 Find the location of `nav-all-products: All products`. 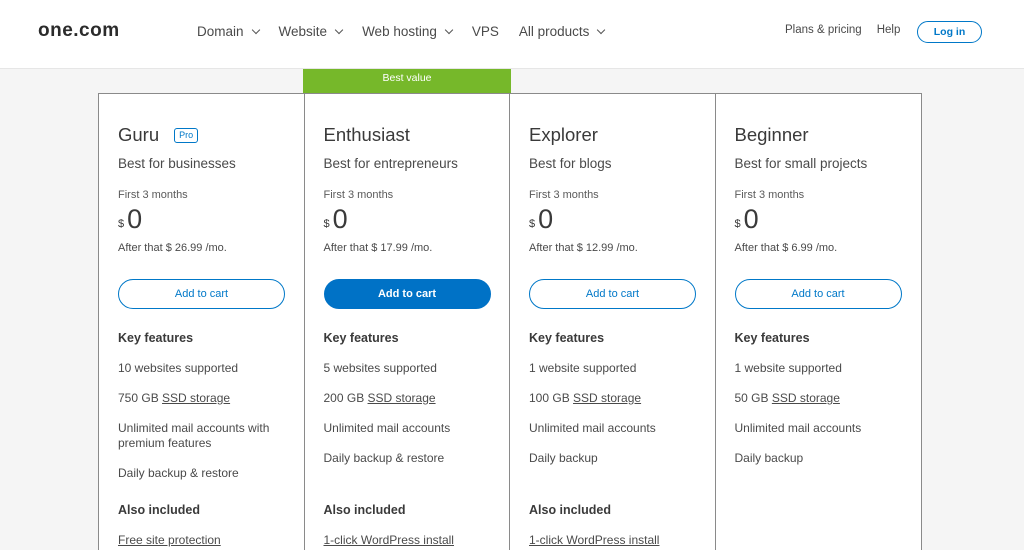

nav-all-products: All products is located at coordinates (562, 31).